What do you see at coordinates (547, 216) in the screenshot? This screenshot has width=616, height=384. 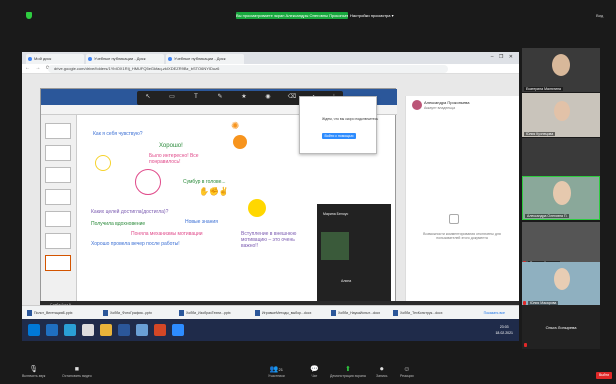 I see `participant-name: Александра Олеговна П.` at bounding box center [547, 216].